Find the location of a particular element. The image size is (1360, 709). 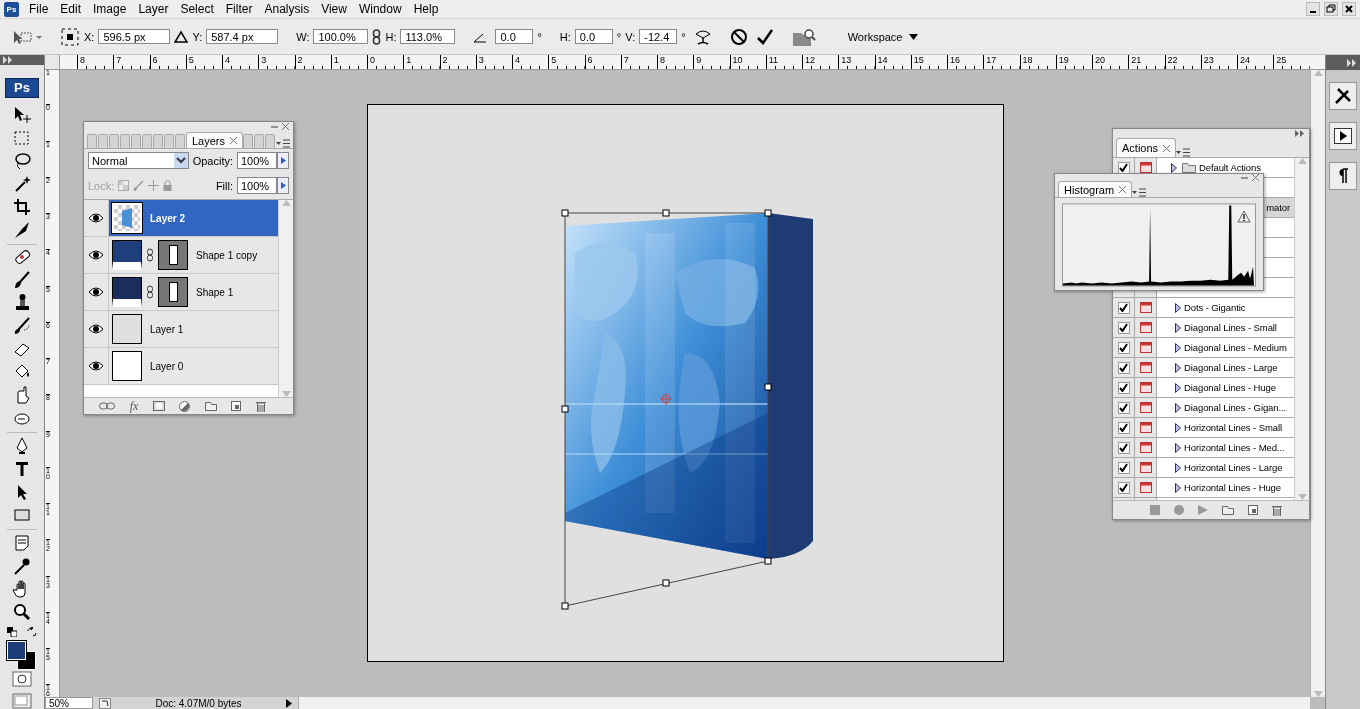

menu-item: Filter is located at coordinates (241, 9).